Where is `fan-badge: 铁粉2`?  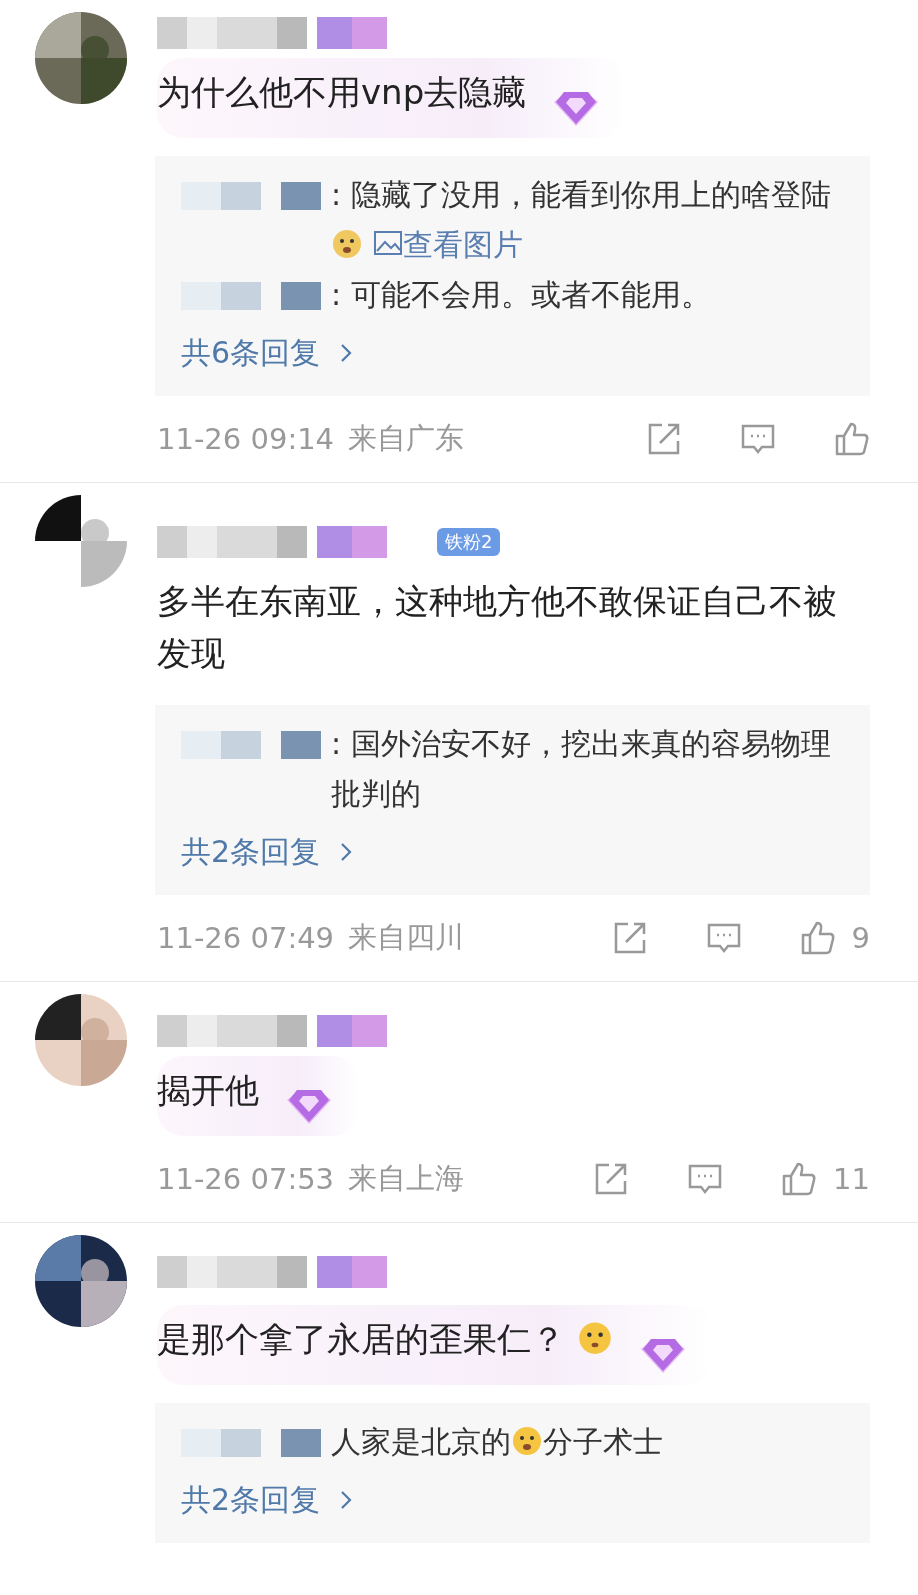 fan-badge: 铁粉2 is located at coordinates (469, 542).